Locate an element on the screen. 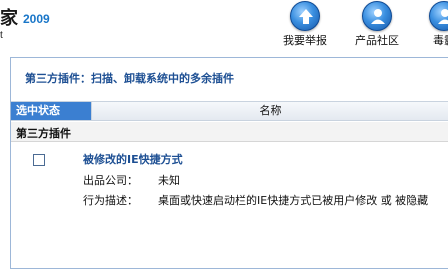 Image resolution: width=448 pixels, height=269 pixels. company-value: 未知 is located at coordinates (169, 180).